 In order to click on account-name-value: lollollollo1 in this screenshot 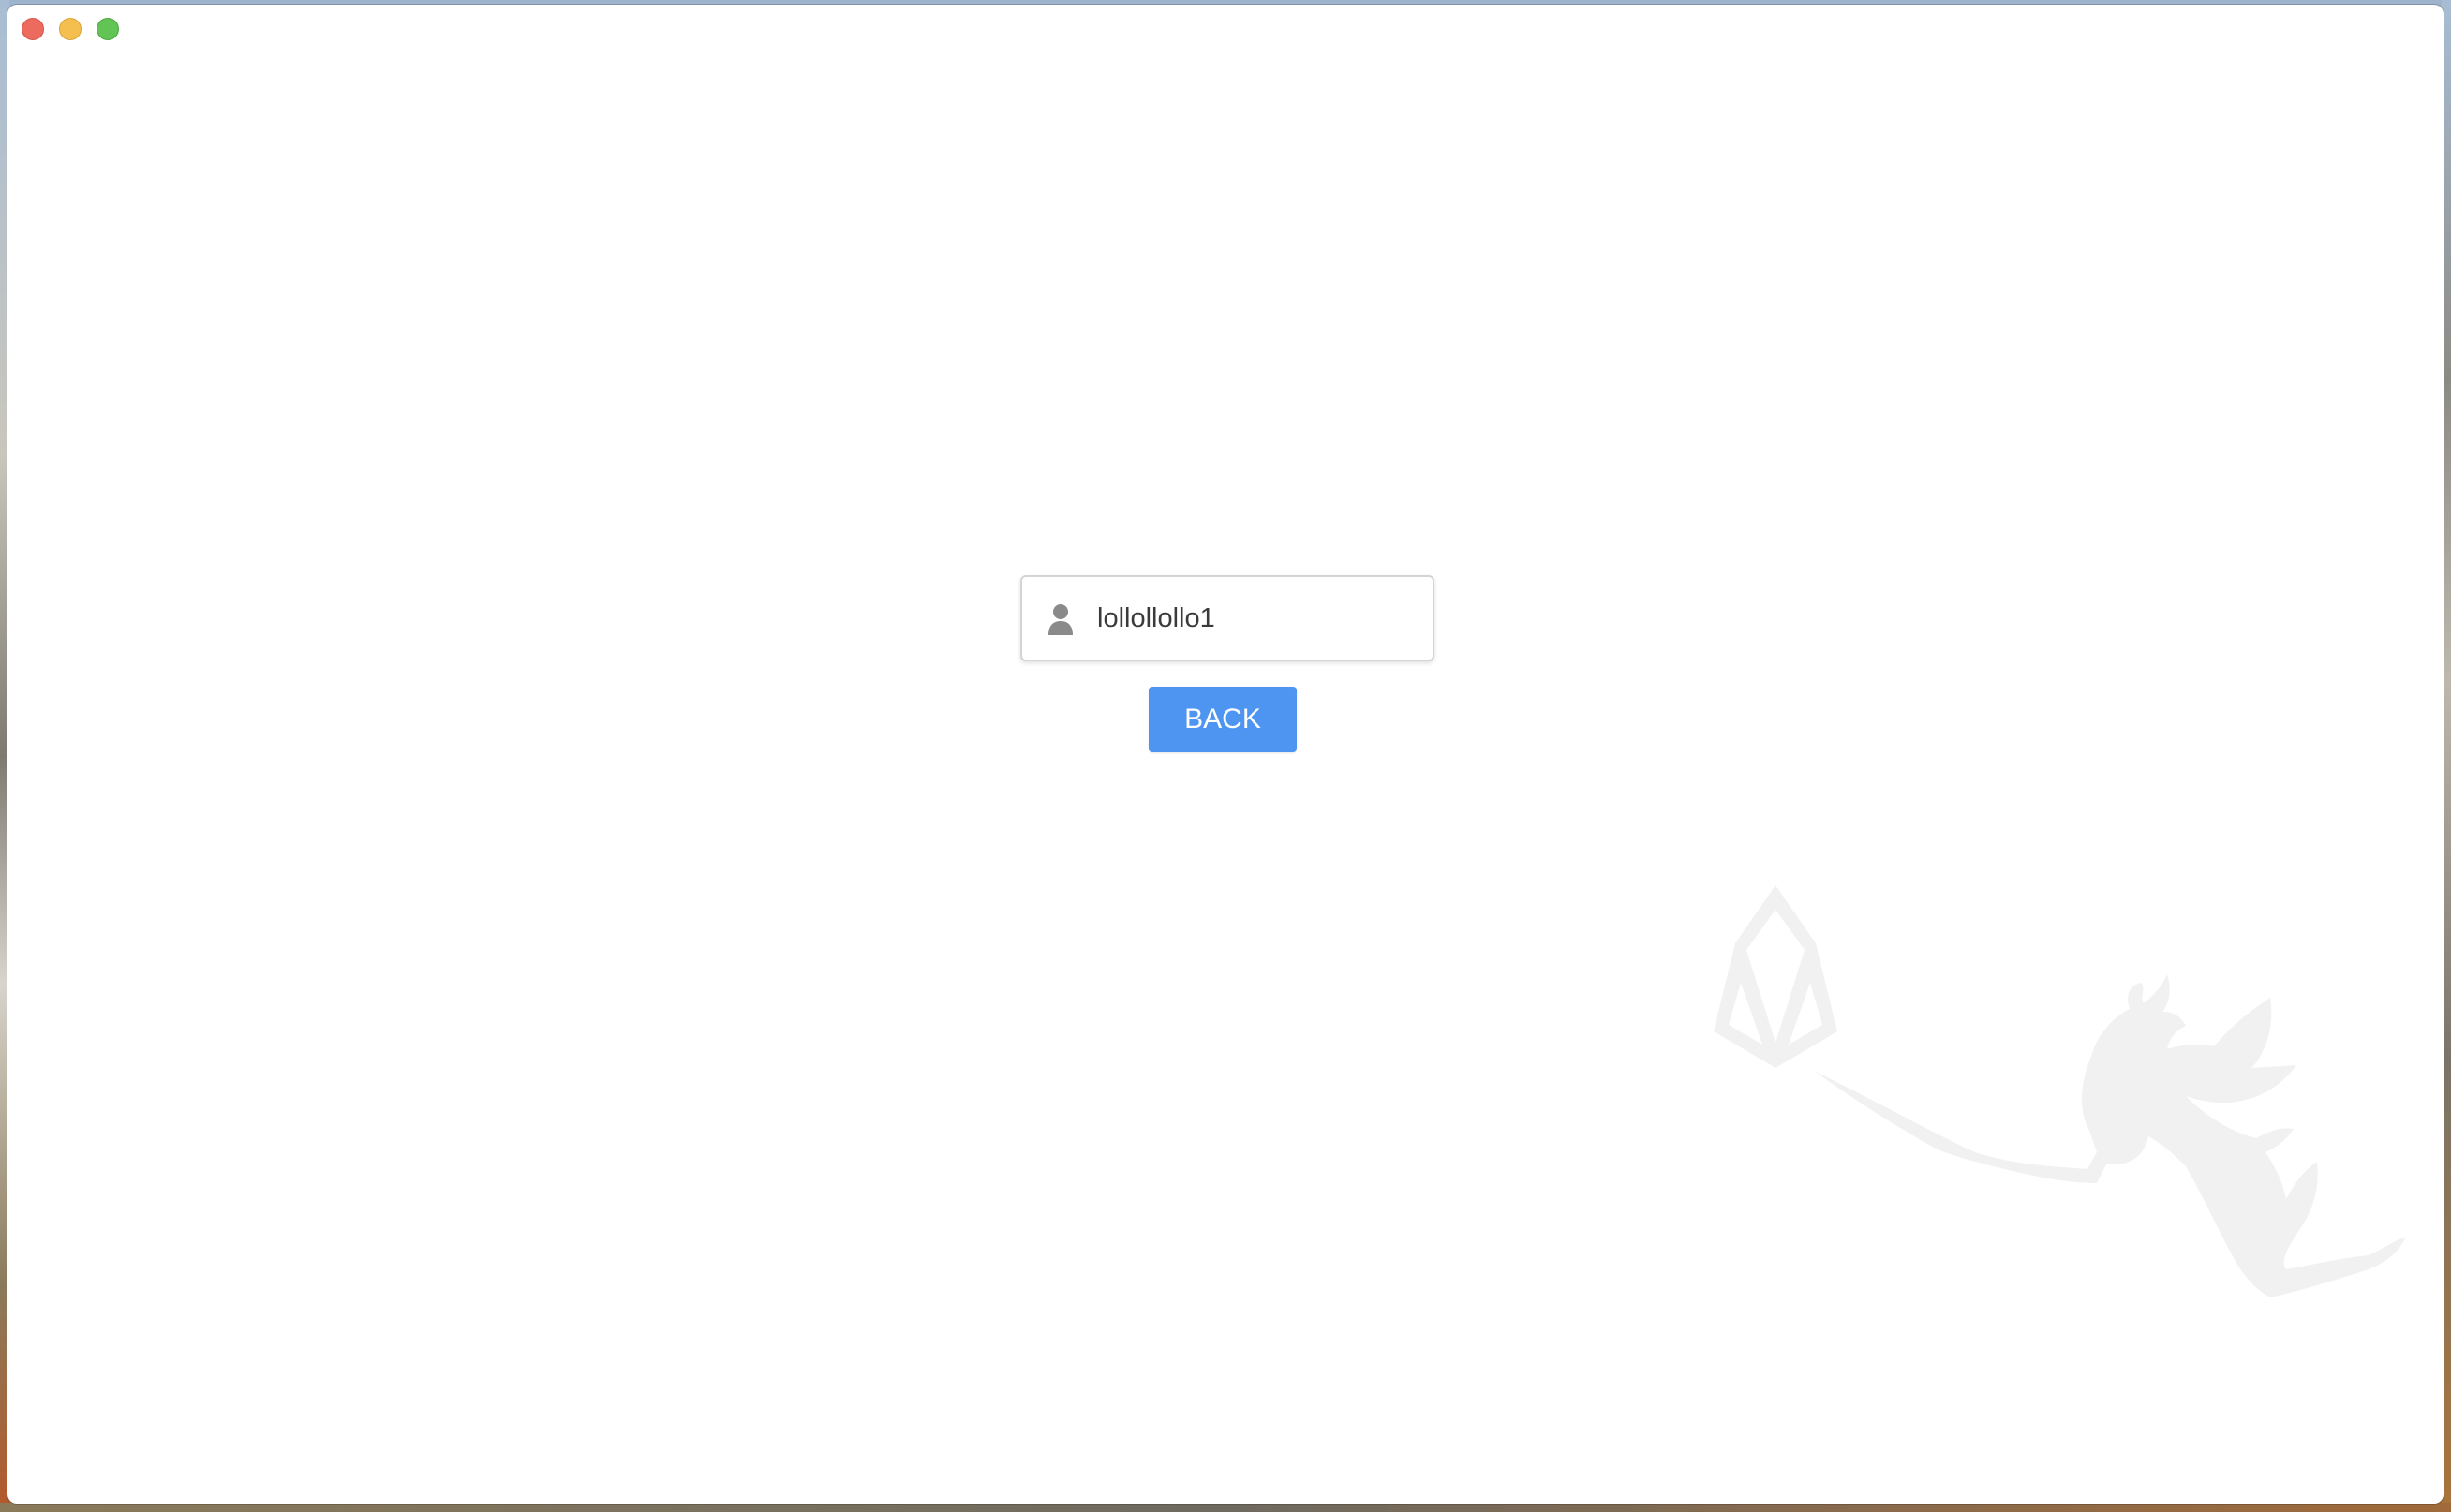, I will do `click(1156, 618)`.